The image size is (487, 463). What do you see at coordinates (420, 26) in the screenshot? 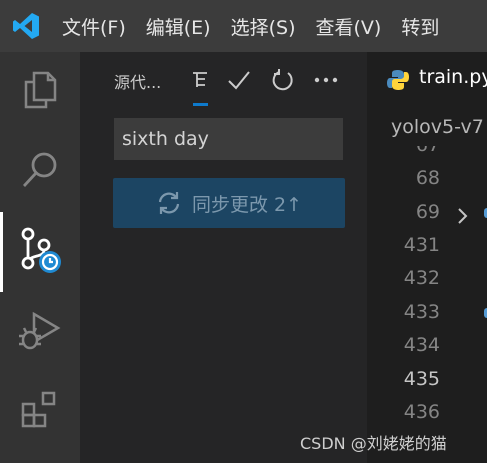
I see `menu-go: 转到` at bounding box center [420, 26].